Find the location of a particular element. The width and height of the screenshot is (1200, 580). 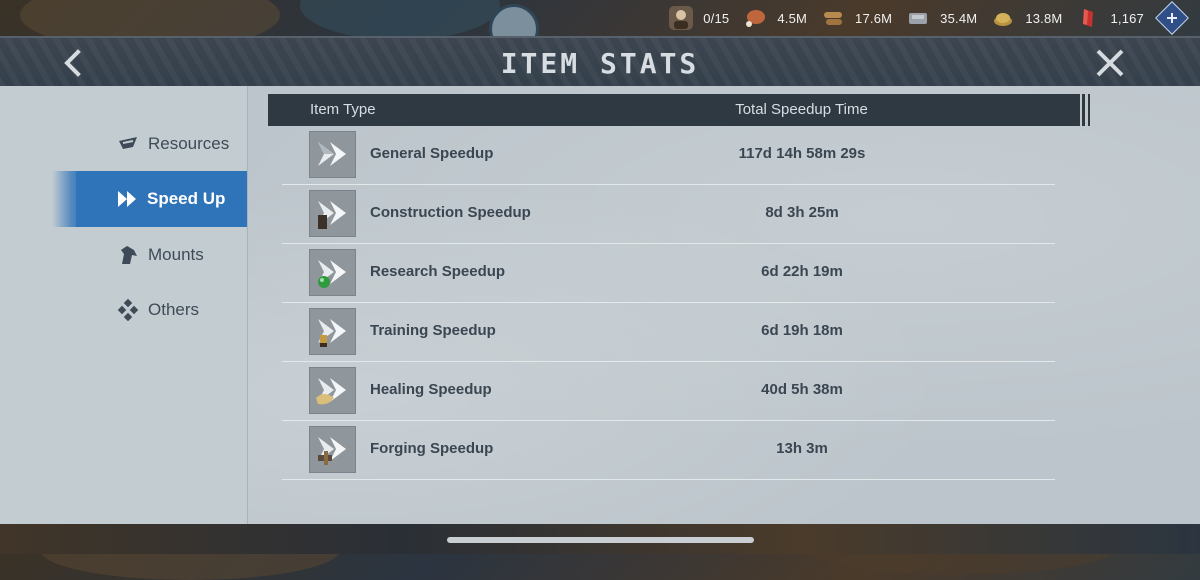

sidebar-item-others: Others is located at coordinates (123, 310).